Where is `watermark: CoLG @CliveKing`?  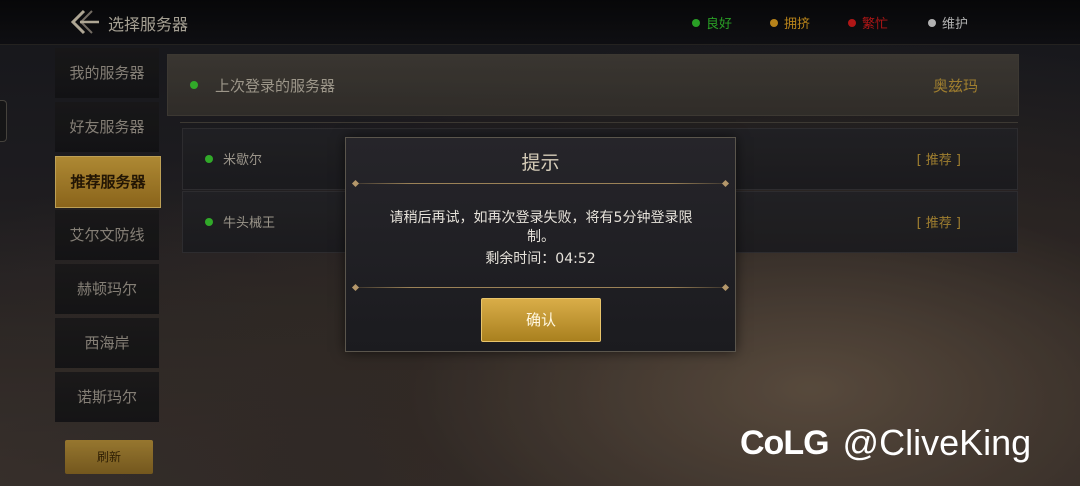 watermark: CoLG @CliveKing is located at coordinates (885, 443).